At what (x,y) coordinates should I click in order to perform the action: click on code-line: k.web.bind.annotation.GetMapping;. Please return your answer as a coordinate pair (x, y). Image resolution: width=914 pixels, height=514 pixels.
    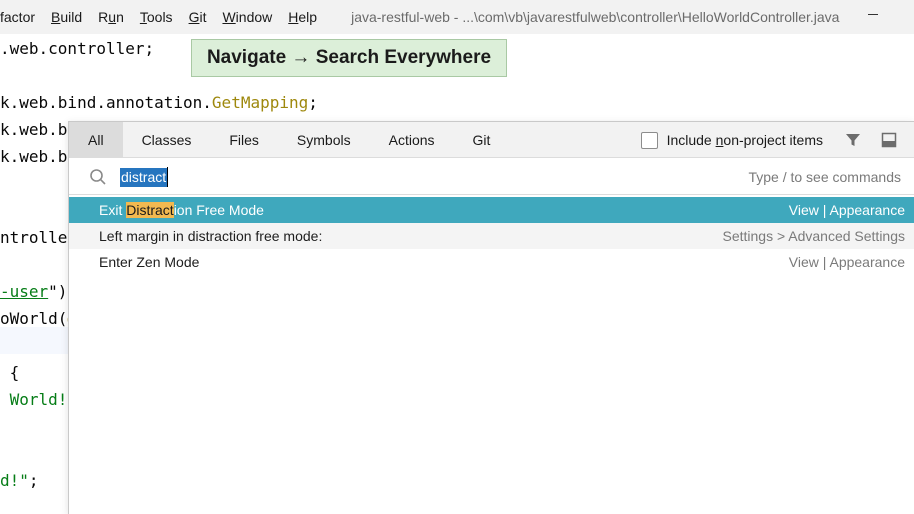
    Looking at the image, I should click on (159, 102).